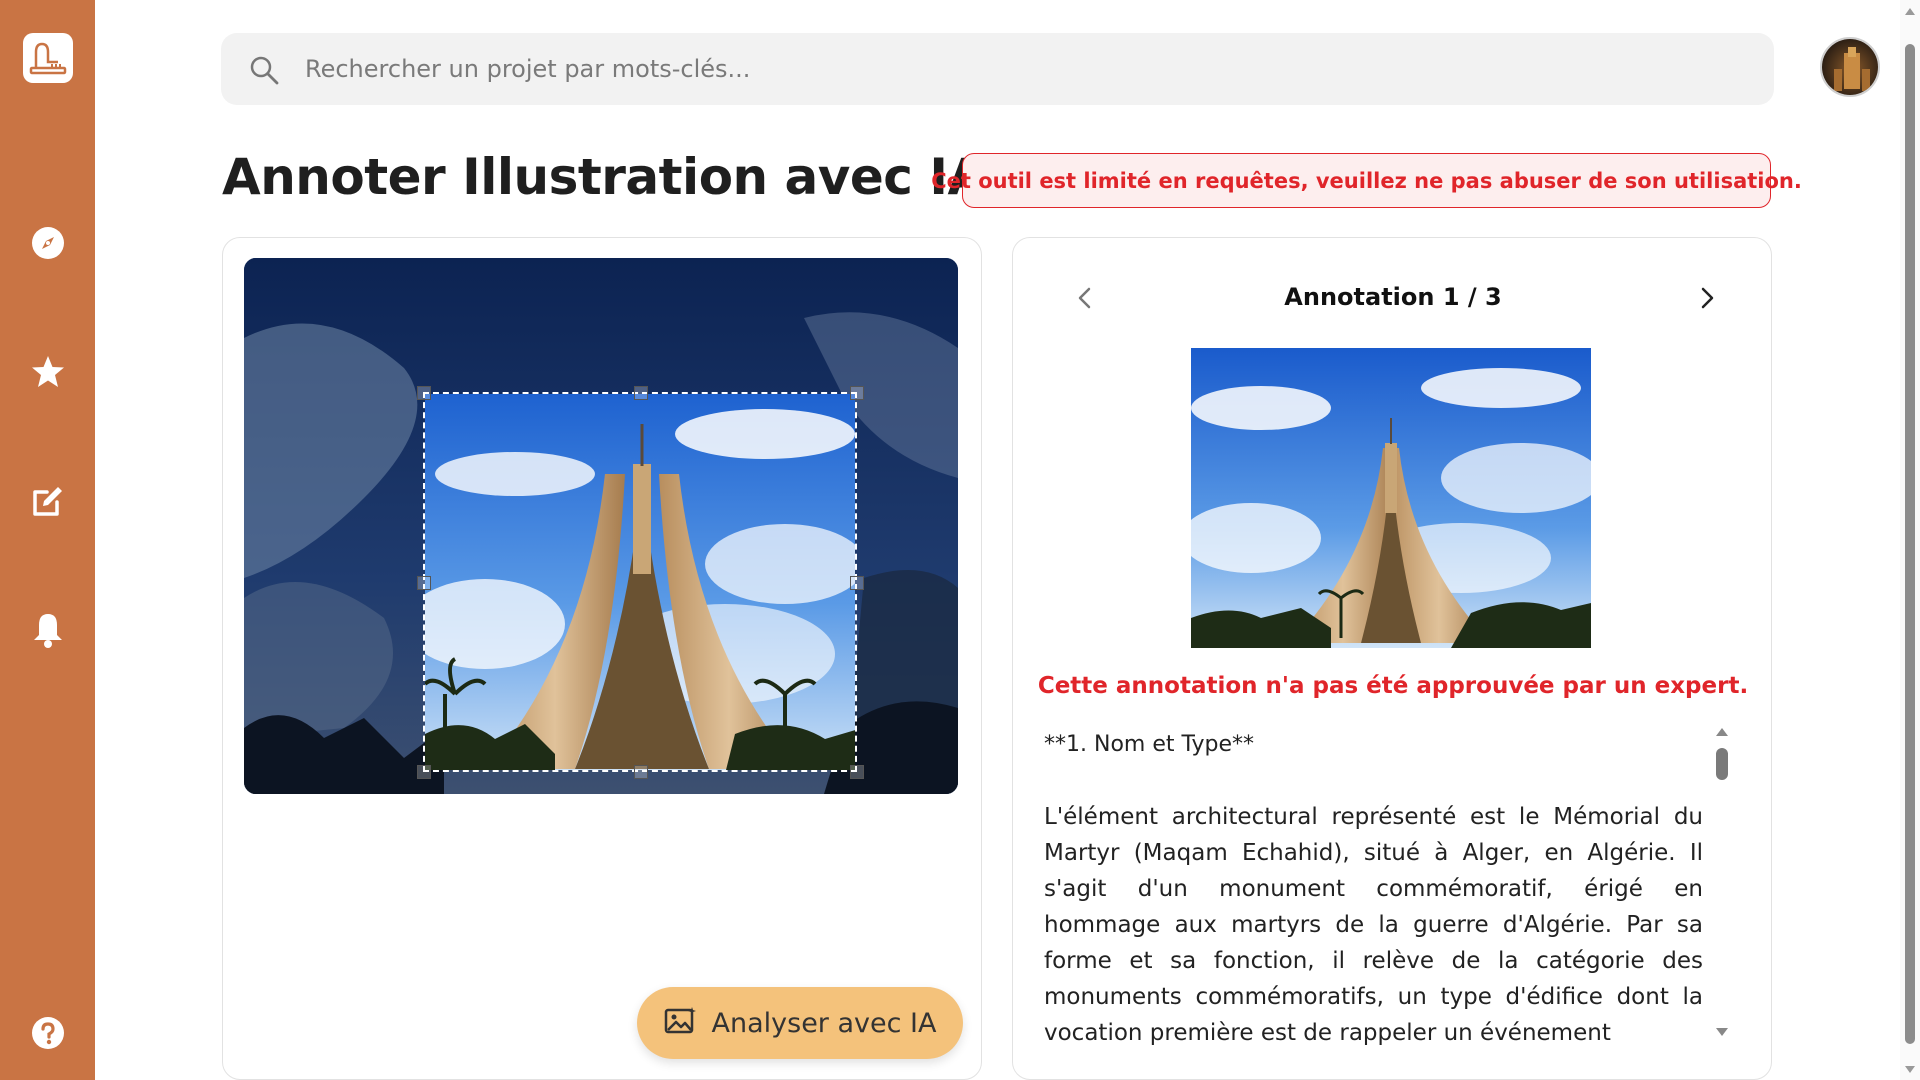 The image size is (1920, 1080). Describe the element at coordinates (641, 772) in the screenshot. I see `crop-handle-bottom` at that location.